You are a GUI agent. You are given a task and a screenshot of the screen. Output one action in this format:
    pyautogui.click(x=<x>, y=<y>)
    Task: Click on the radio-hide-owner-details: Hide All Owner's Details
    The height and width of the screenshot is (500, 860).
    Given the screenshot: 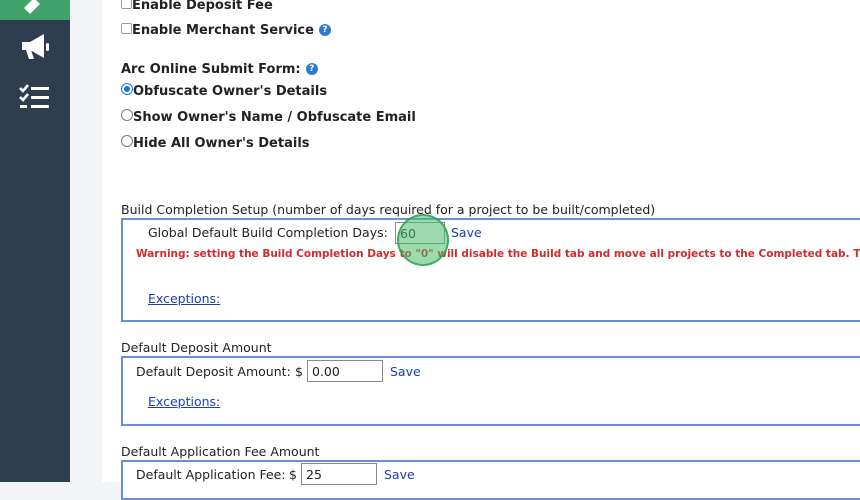 What is the action you would take?
    pyautogui.click(x=215, y=141)
    